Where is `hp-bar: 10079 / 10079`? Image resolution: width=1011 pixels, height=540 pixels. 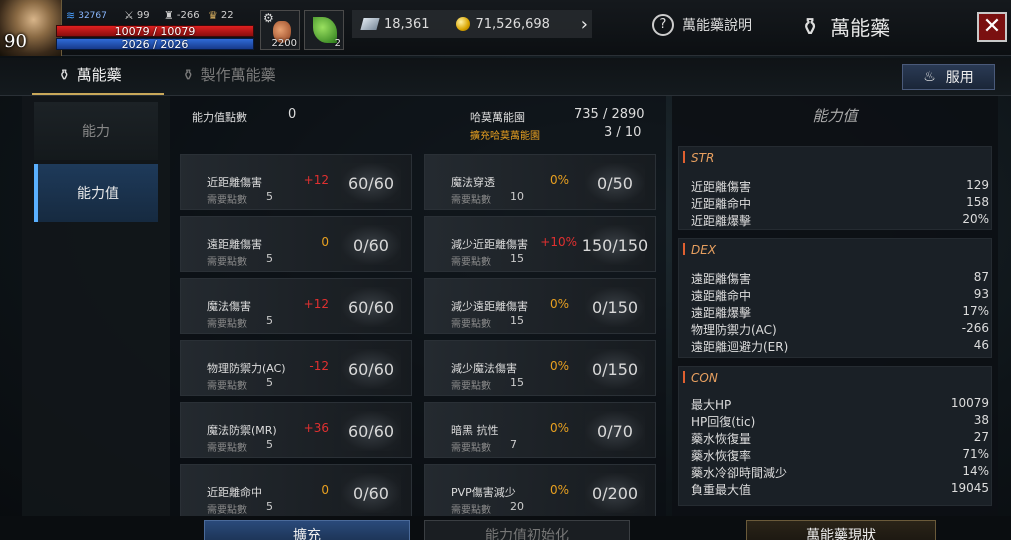 hp-bar: 10079 / 10079 is located at coordinates (155, 31).